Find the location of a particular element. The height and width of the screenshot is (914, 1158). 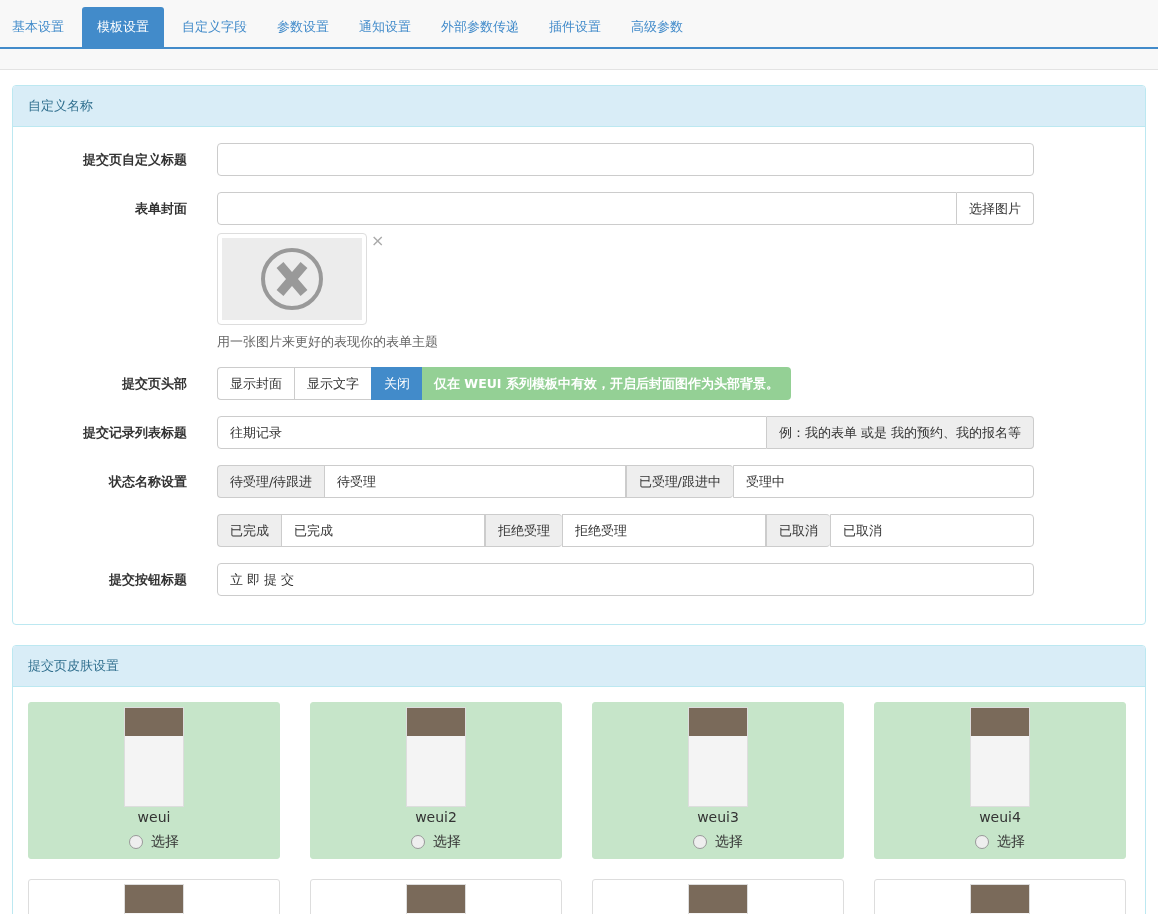

status-label: 拒绝受理 is located at coordinates (523, 530).